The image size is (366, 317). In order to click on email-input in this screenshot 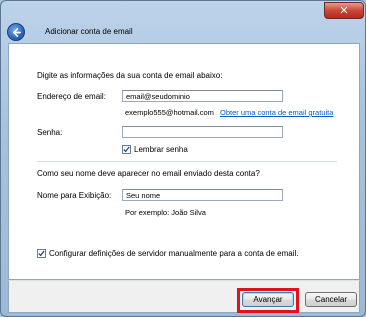, I will do `click(202, 96)`.